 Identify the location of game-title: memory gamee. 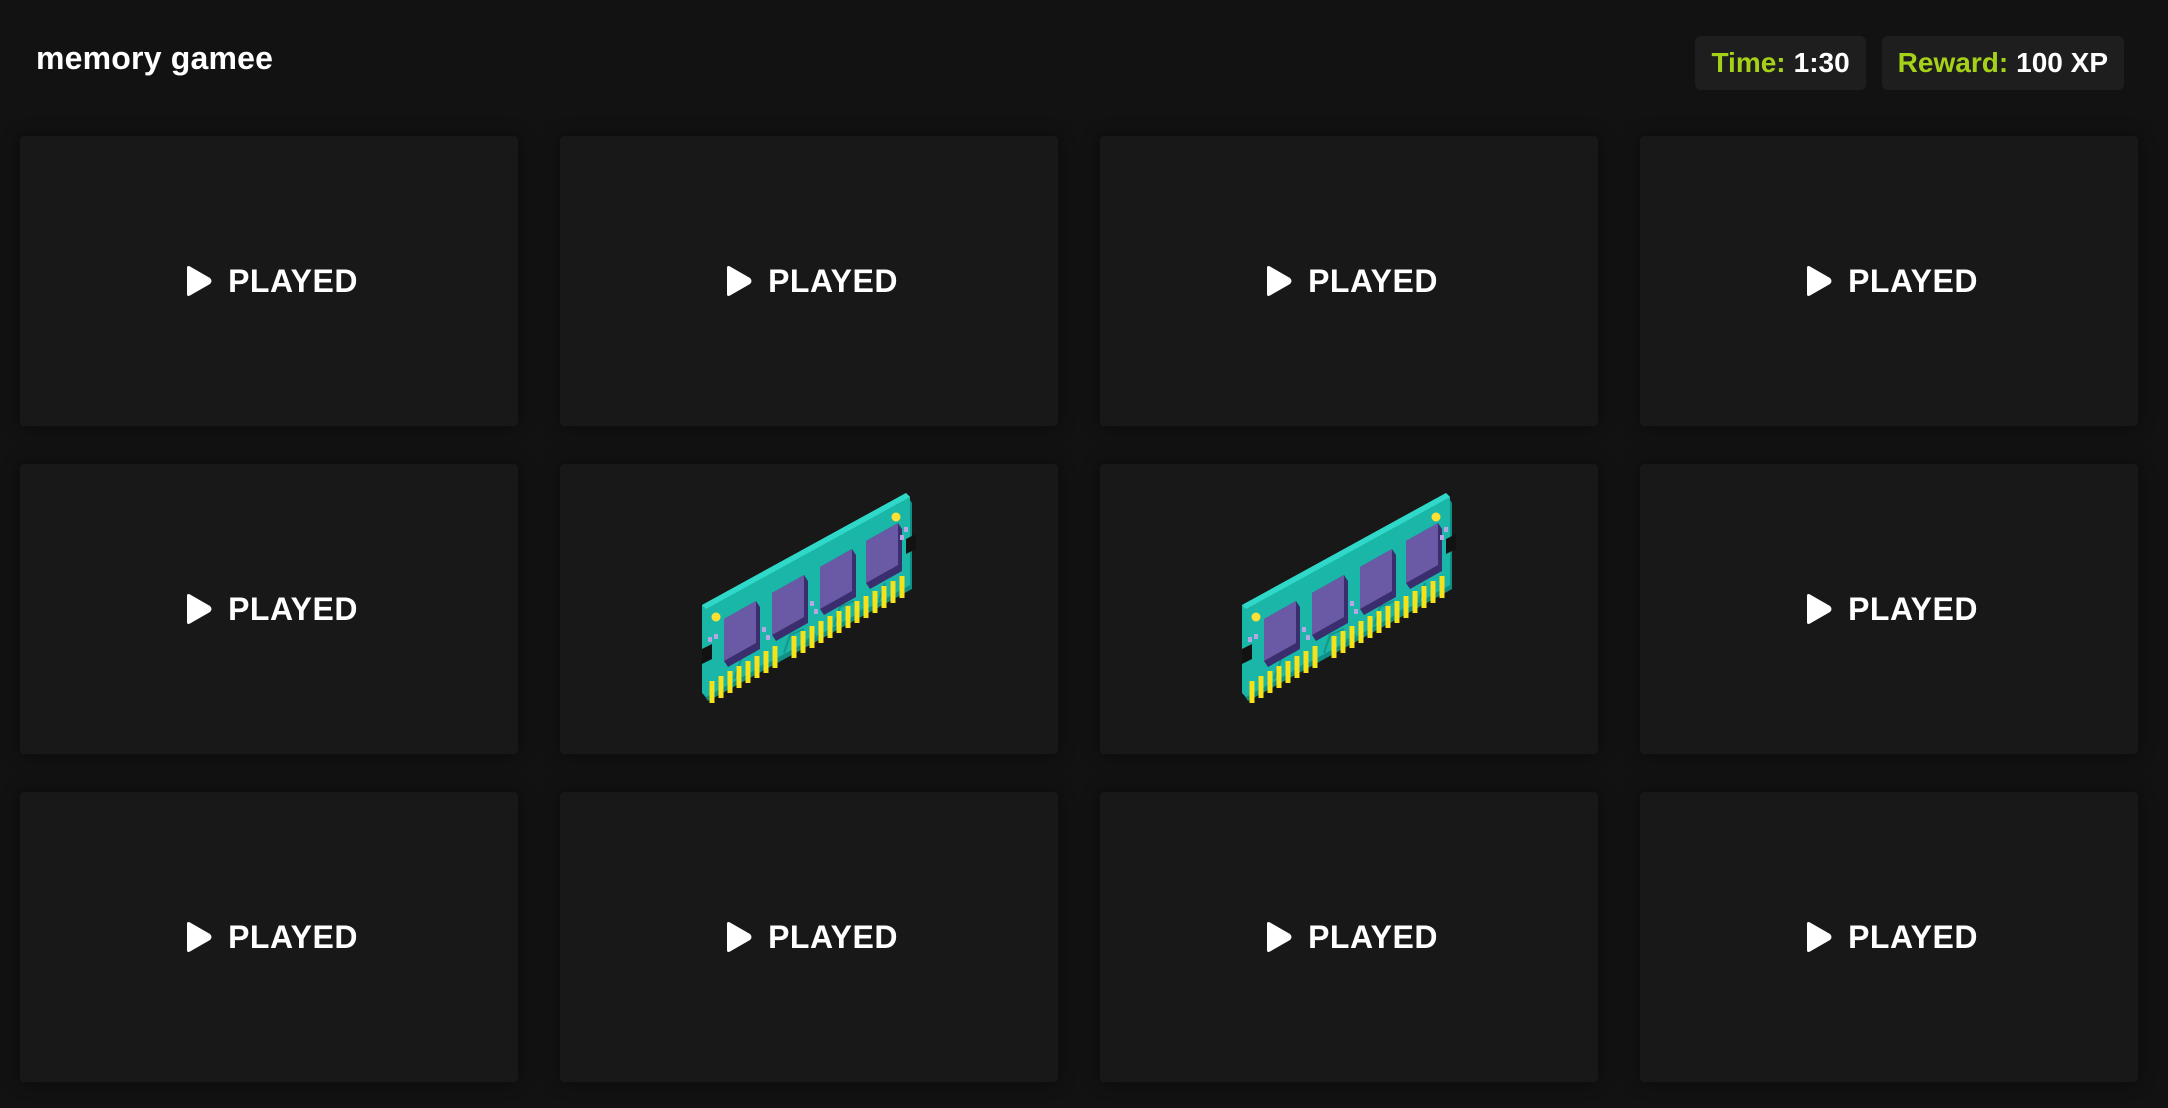
(155, 58).